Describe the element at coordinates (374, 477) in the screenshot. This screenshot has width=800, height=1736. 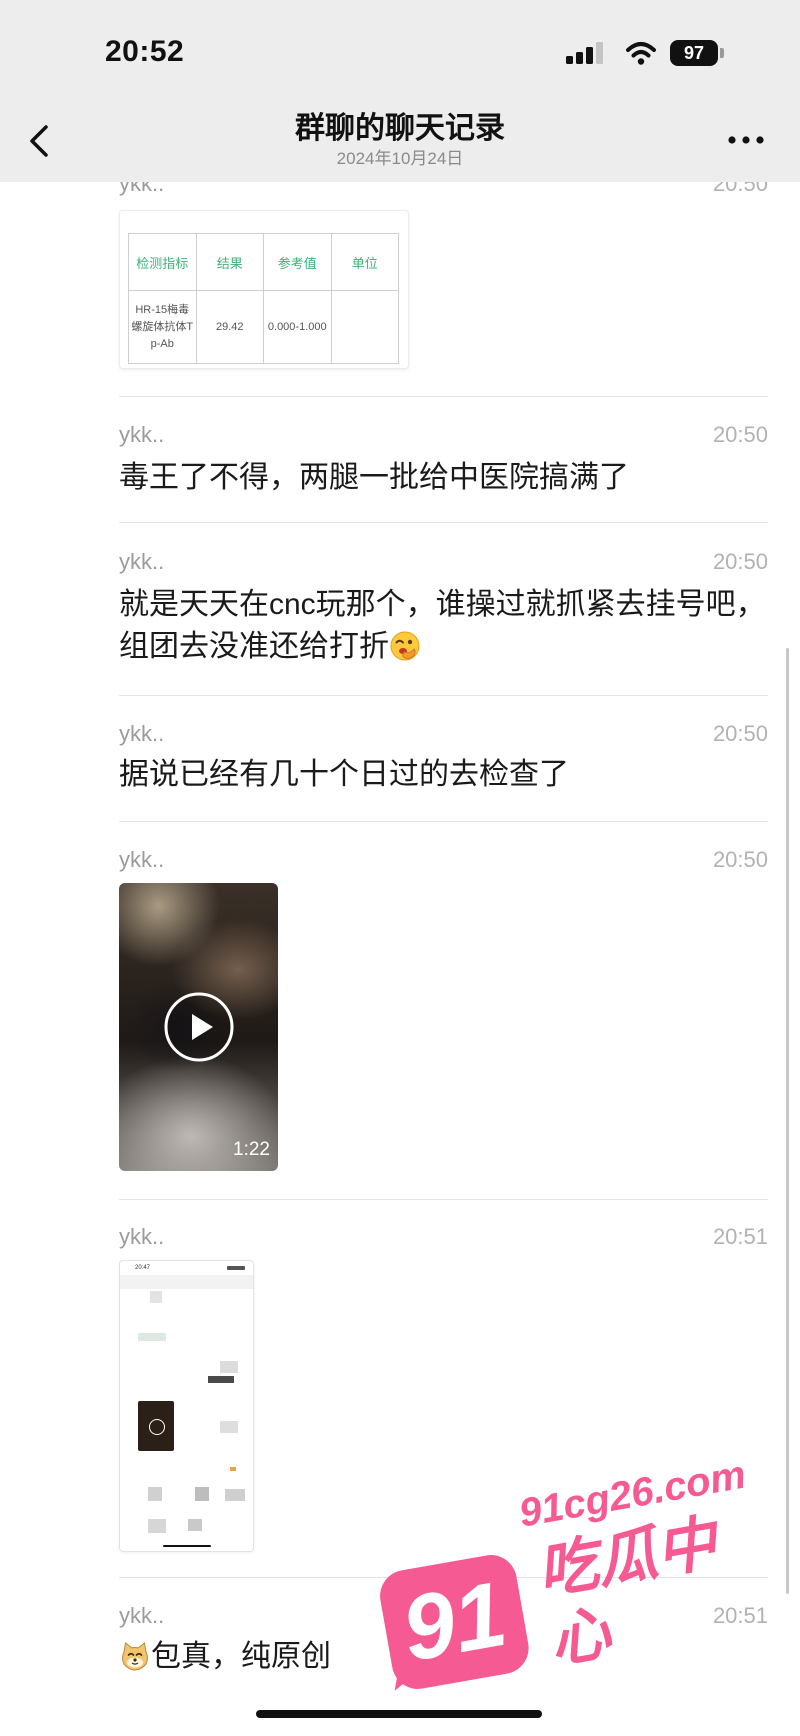
I see `message-text: 毒王了不得，两腿一批给中医院搞满了` at that location.